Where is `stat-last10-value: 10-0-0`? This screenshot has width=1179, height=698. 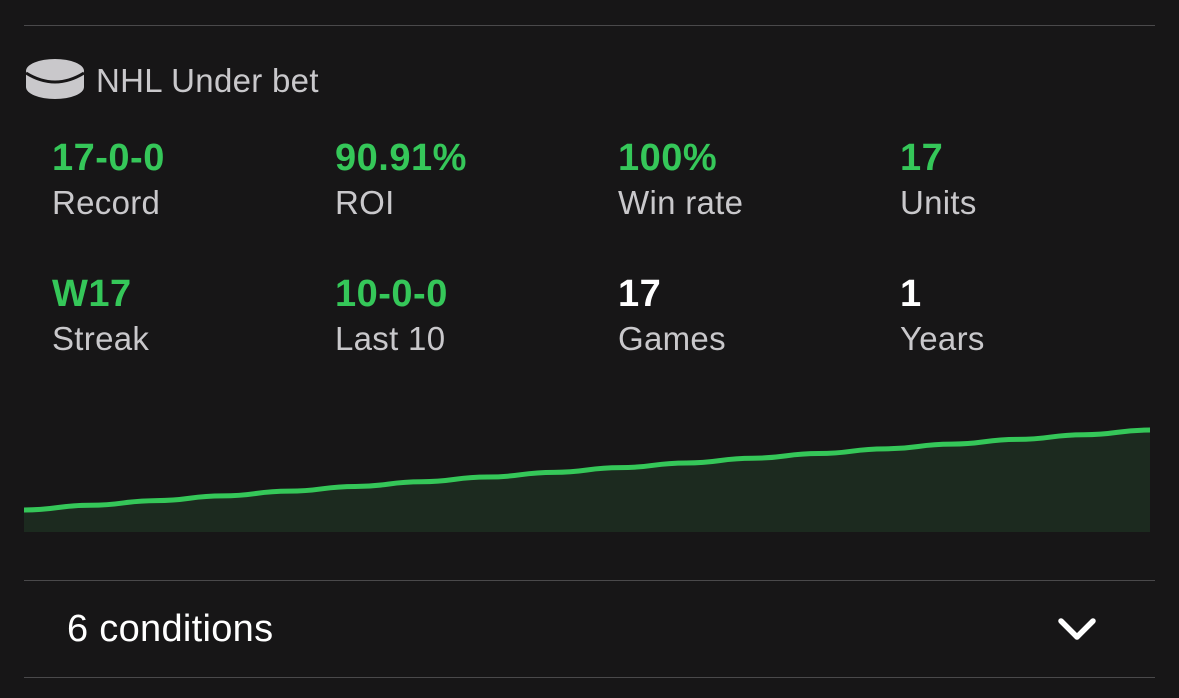 stat-last10-value: 10-0-0 is located at coordinates (391, 294).